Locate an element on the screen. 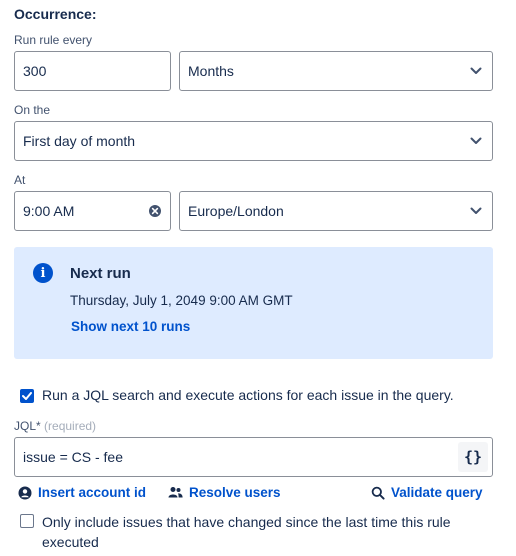 The image size is (516, 556). insert-account-id-label: Insert account id is located at coordinates (92, 492).